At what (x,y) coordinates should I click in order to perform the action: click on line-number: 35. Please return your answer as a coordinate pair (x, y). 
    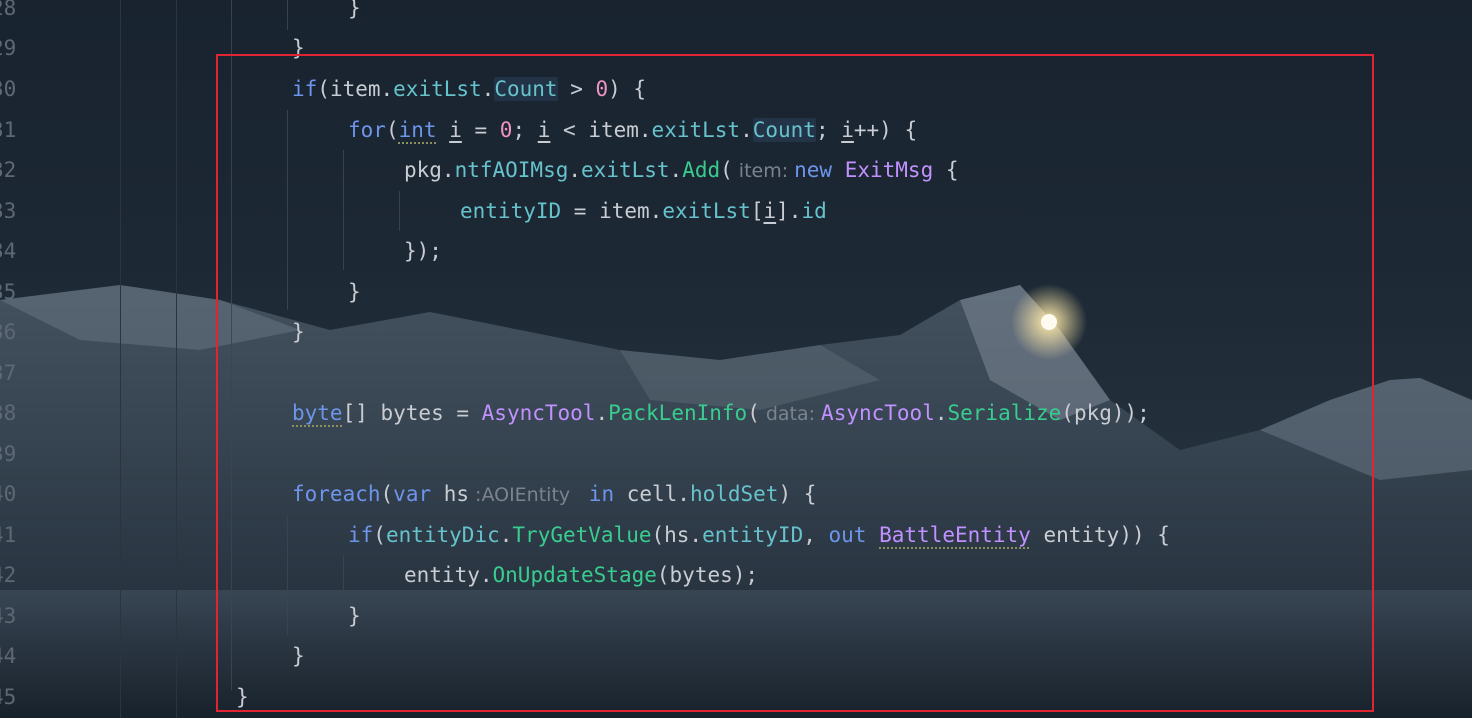
    Looking at the image, I should click on (8, 292).